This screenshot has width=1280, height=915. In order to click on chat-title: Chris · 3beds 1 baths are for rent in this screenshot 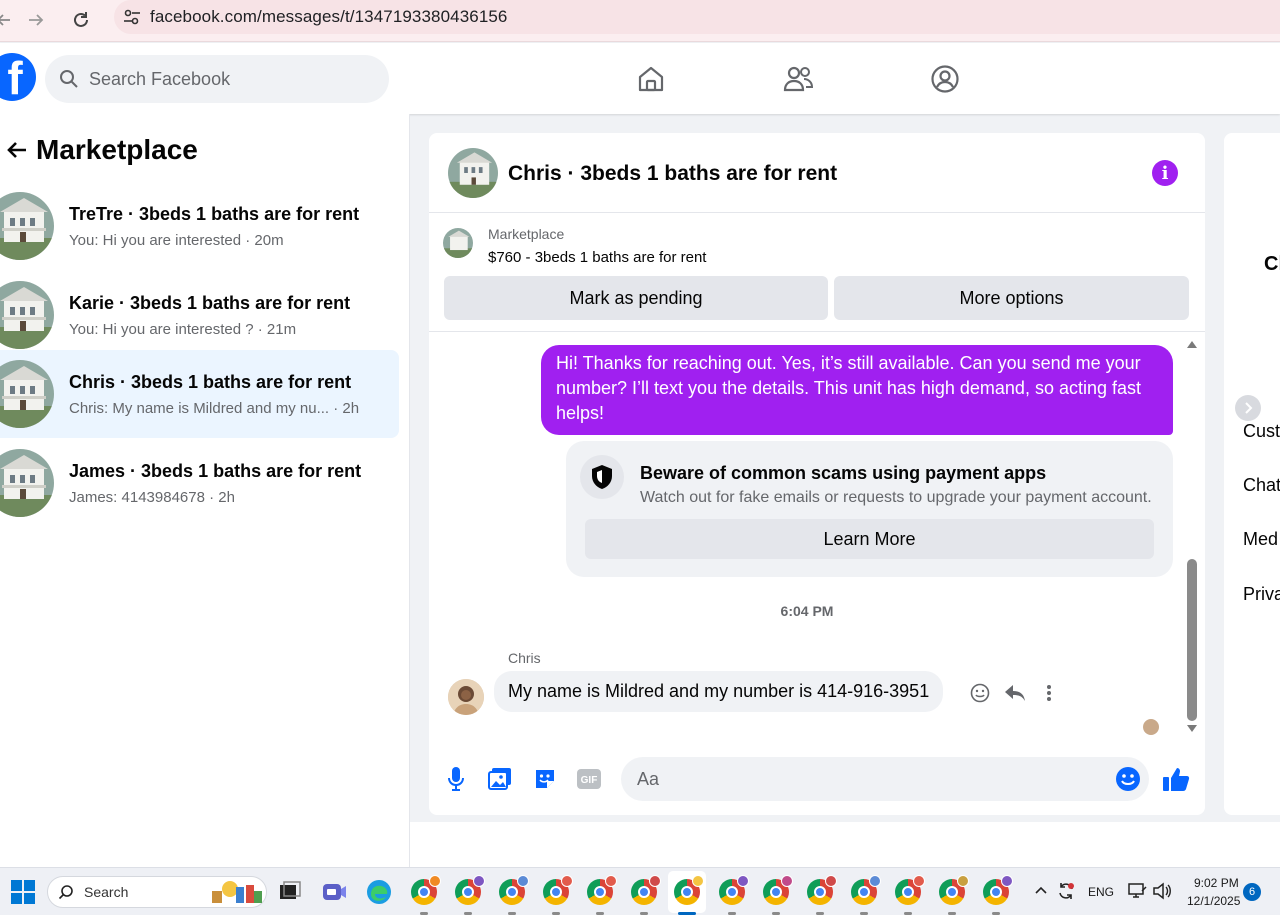, I will do `click(672, 174)`.